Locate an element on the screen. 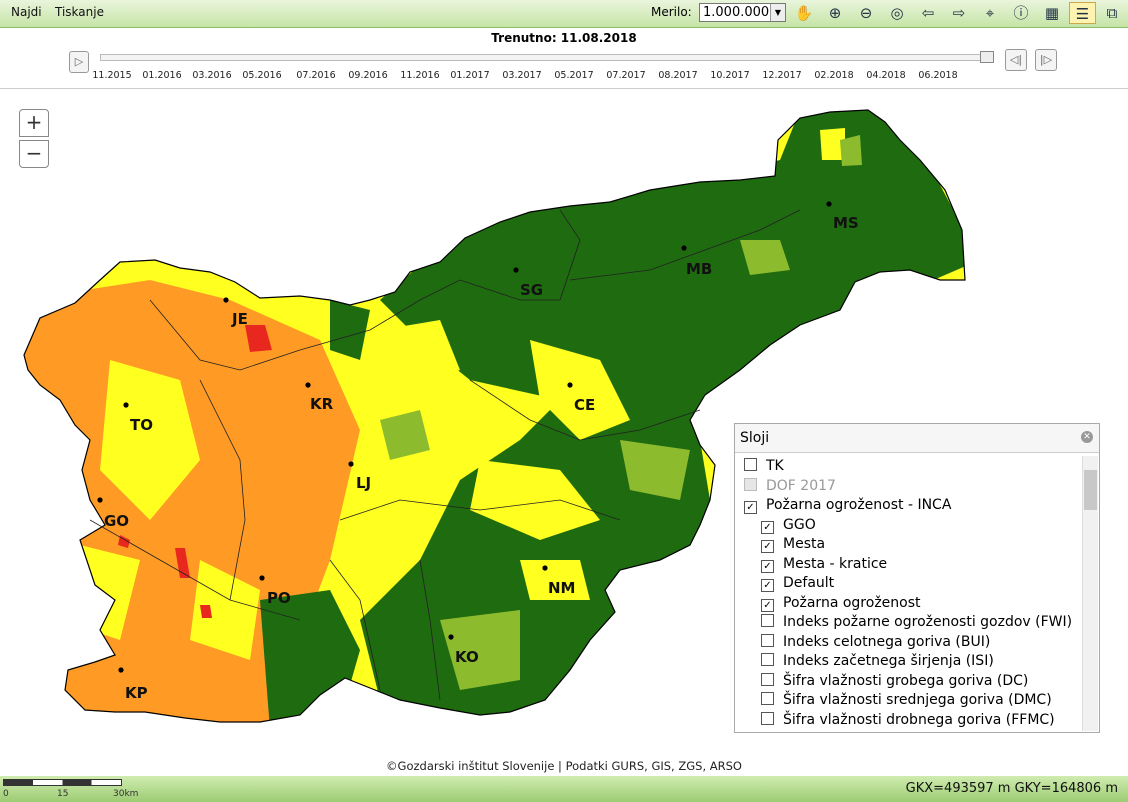  timeline-tick: 09.2016 is located at coordinates (368, 75).